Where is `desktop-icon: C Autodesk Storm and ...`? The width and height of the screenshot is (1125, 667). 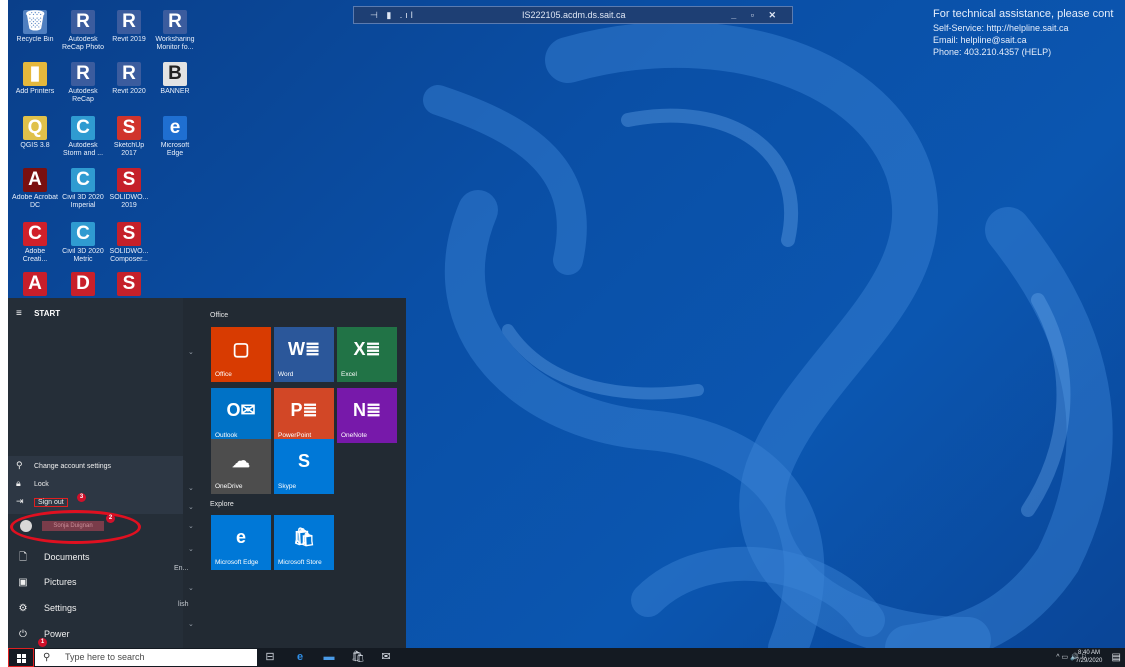 desktop-icon: C Autodesk Storm and ... is located at coordinates (83, 137).